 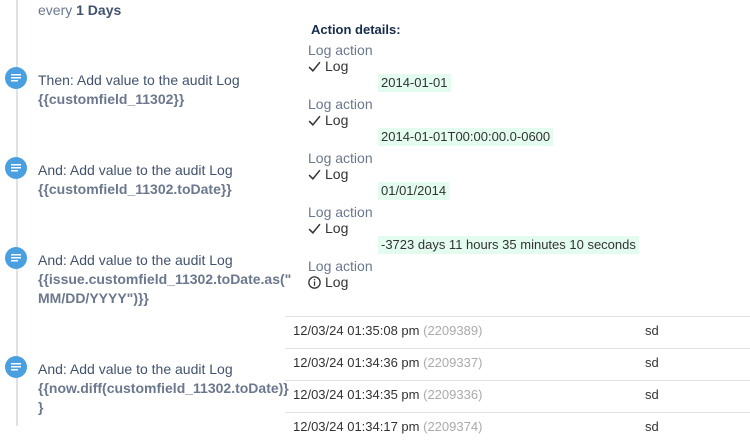 I want to click on log-value: 2014-01-01, so click(x=414, y=83).